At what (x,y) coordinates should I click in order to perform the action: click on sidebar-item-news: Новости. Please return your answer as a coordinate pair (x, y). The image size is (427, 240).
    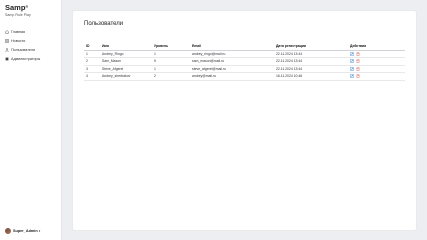
    Looking at the image, I should click on (22, 40).